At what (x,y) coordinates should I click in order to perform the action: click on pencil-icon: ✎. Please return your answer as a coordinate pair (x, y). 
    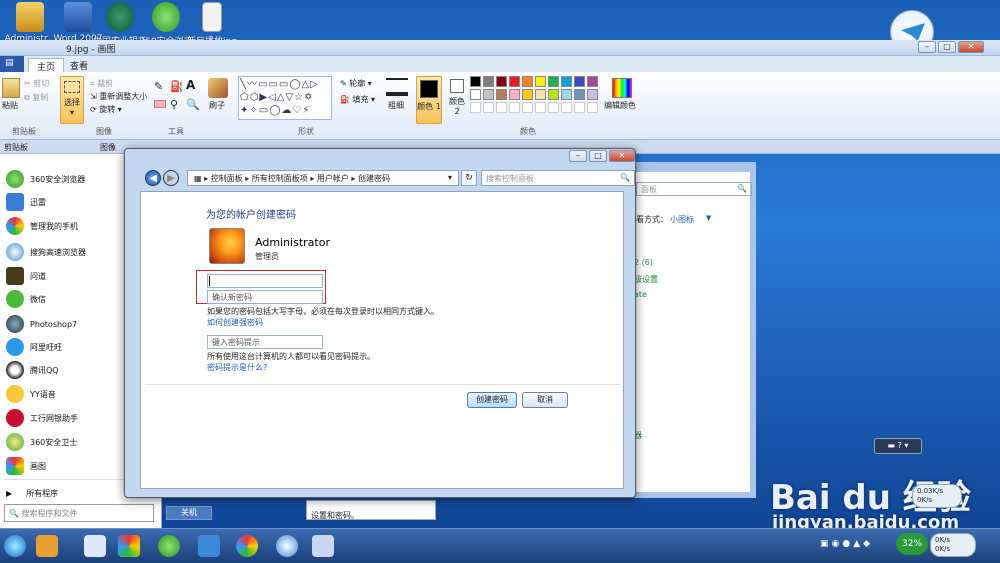
    Looking at the image, I should click on (158, 86).